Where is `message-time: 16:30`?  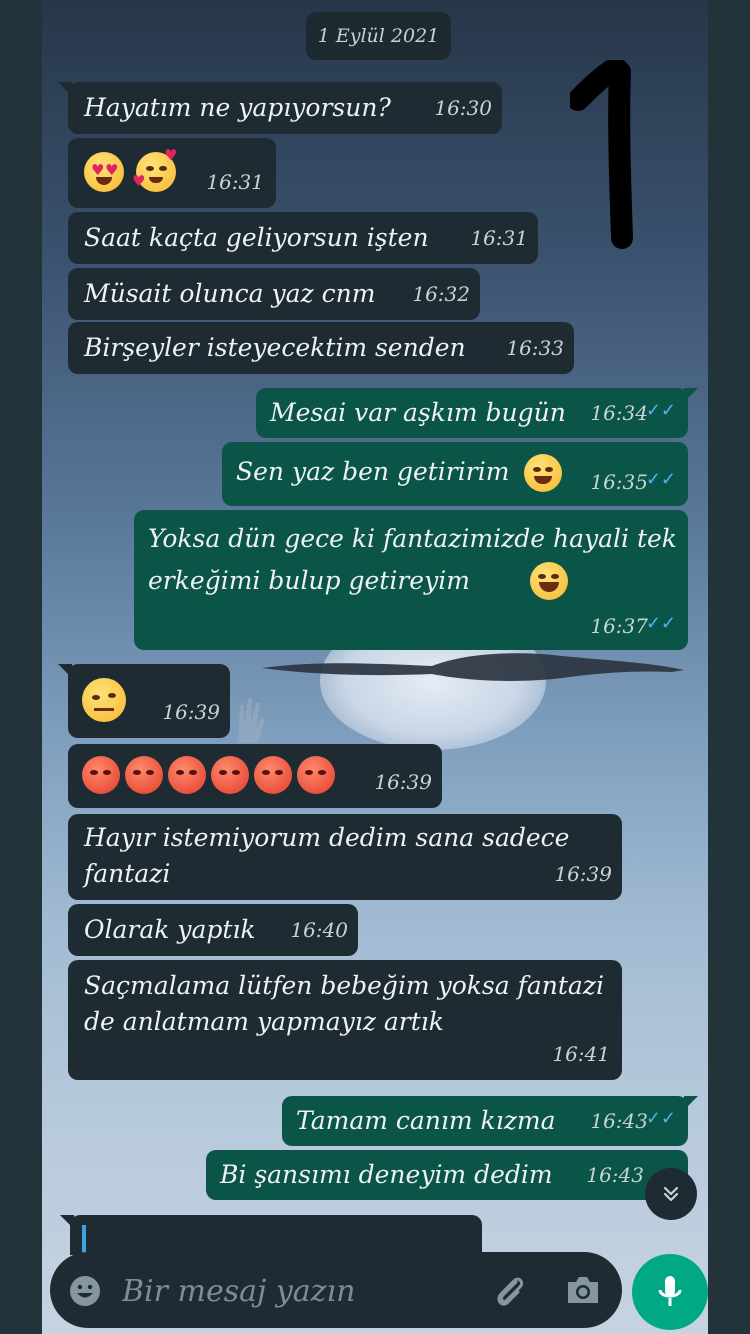 message-time: 16:30 is located at coordinates (463, 108).